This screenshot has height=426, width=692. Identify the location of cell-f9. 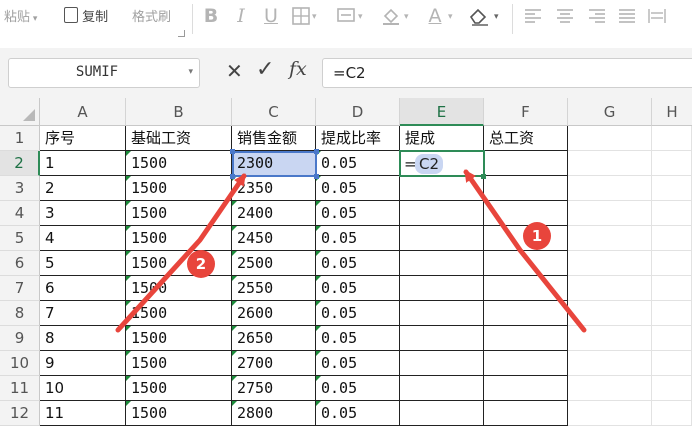
(526, 338).